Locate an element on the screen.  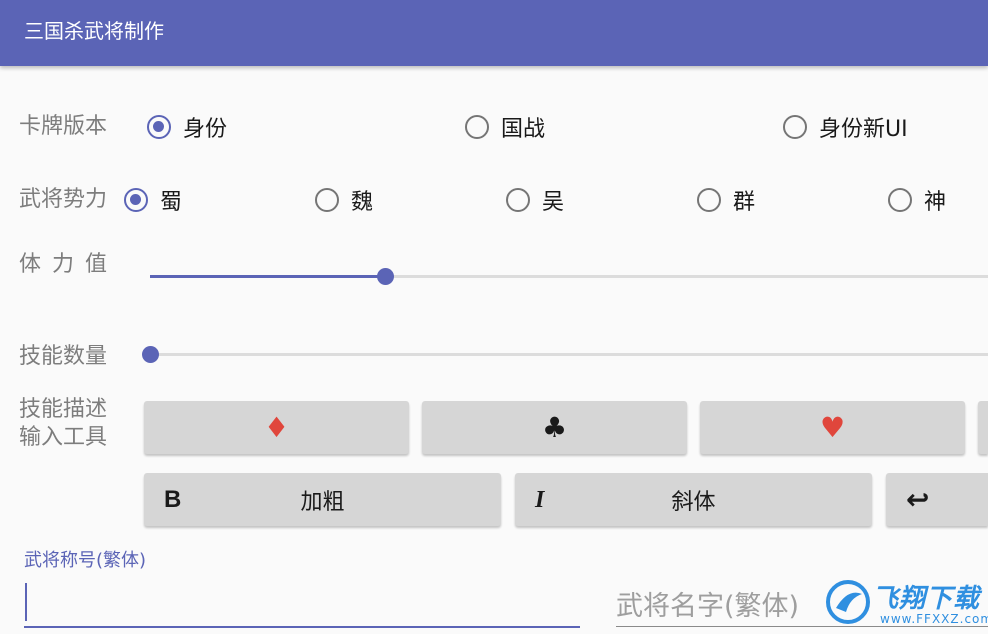
radio-card-version-guozhan: 国战 is located at coordinates (505, 127).